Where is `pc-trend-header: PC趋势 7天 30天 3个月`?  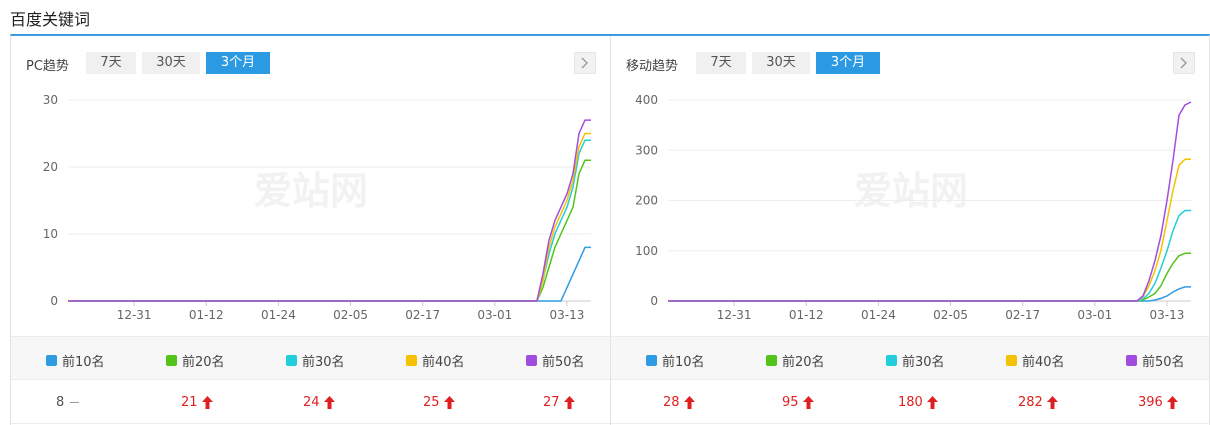 pc-trend-header: PC趋势 7天 30天 3个月 is located at coordinates (310, 63).